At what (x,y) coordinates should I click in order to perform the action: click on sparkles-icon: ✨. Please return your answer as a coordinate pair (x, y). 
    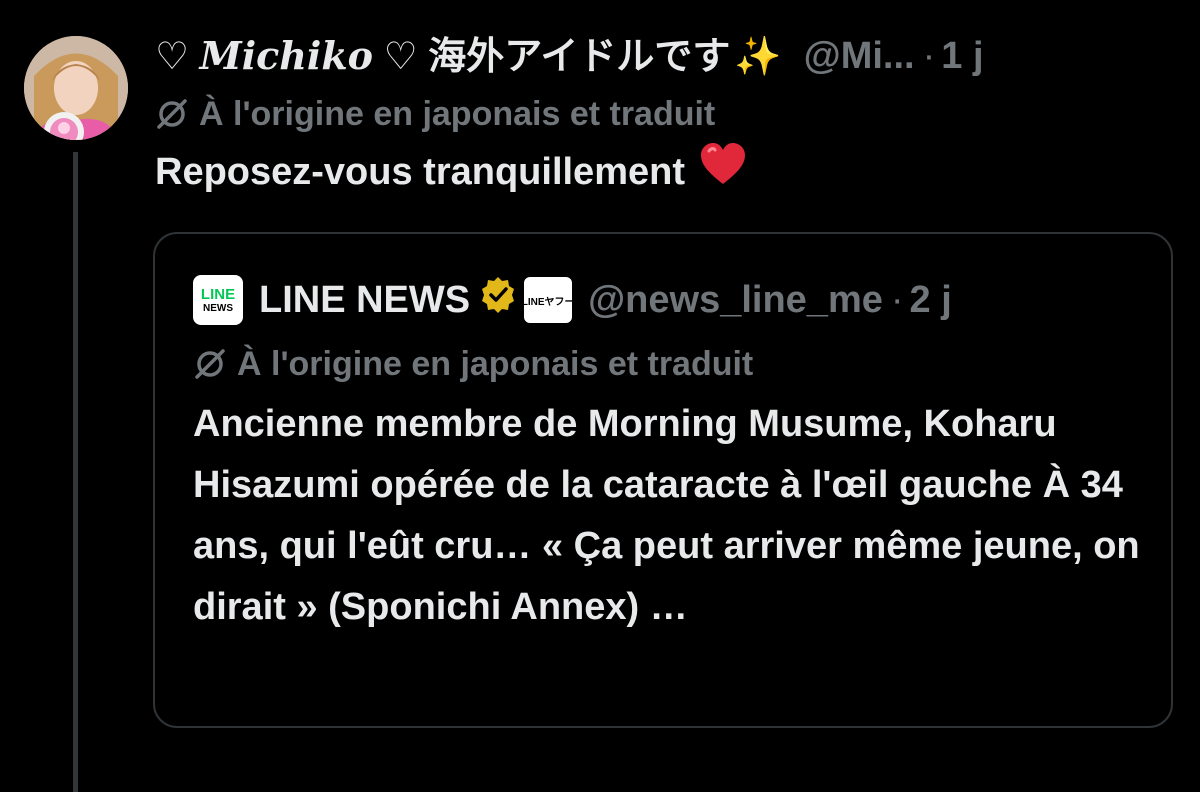
    Looking at the image, I should click on (758, 56).